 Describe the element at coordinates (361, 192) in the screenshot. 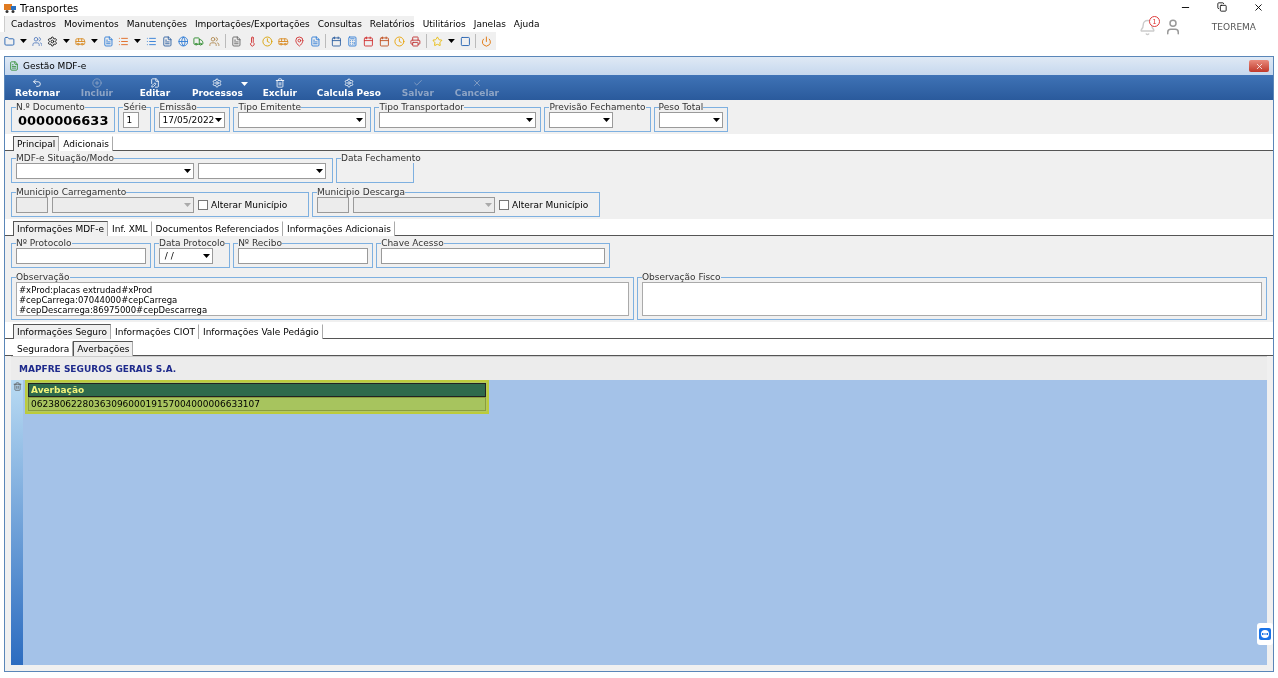

I see `field-label: Municipio Descarga` at that location.